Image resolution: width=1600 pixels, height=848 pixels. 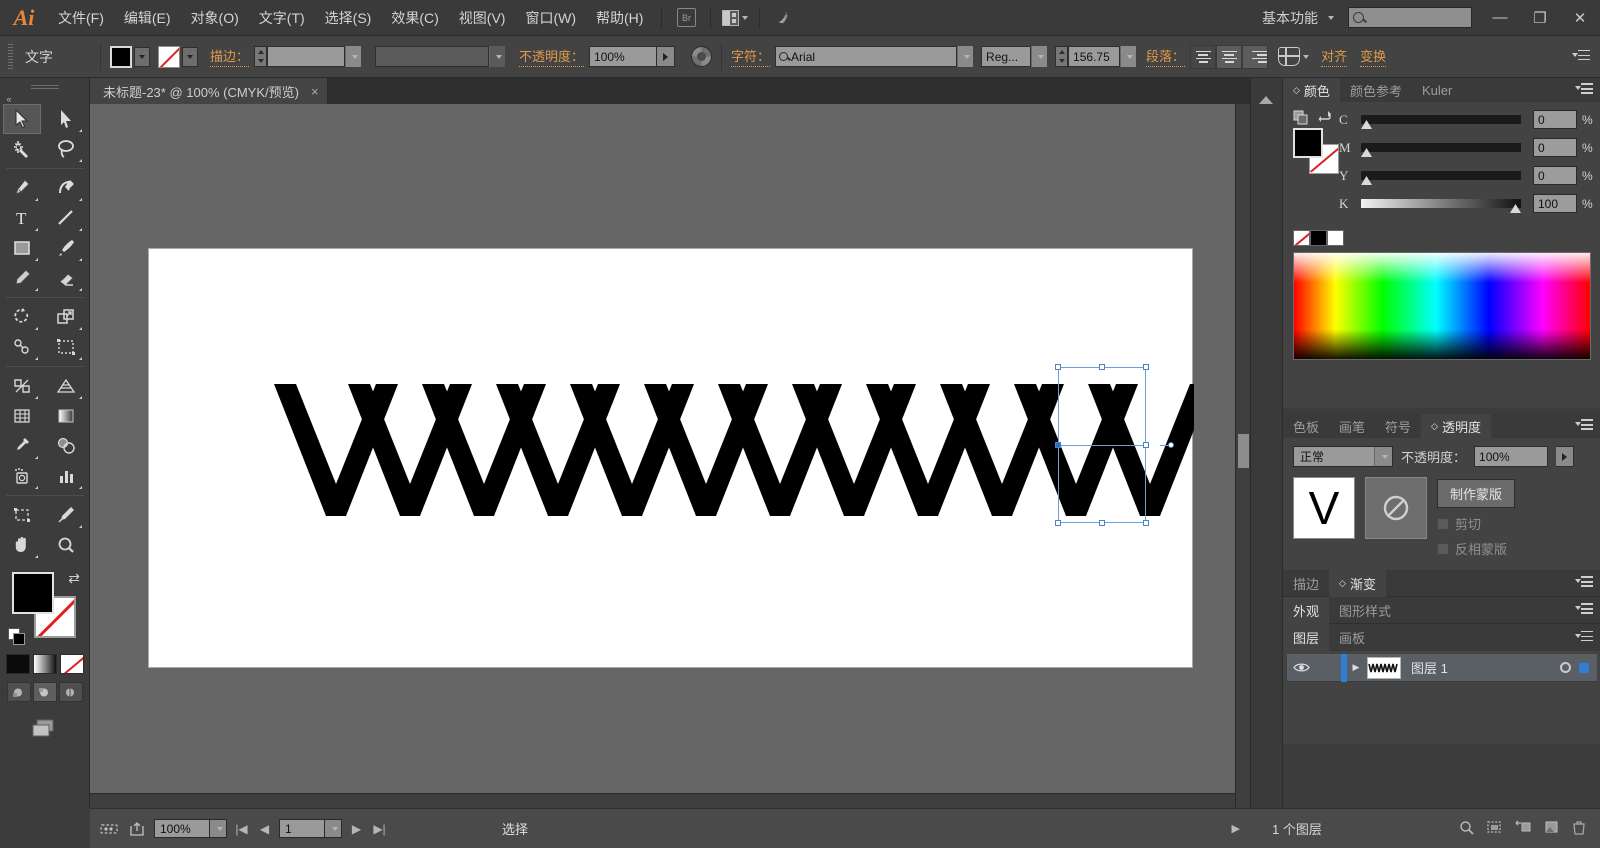 What do you see at coordinates (1306, 610) in the screenshot?
I see `tab-appearance: 外观` at bounding box center [1306, 610].